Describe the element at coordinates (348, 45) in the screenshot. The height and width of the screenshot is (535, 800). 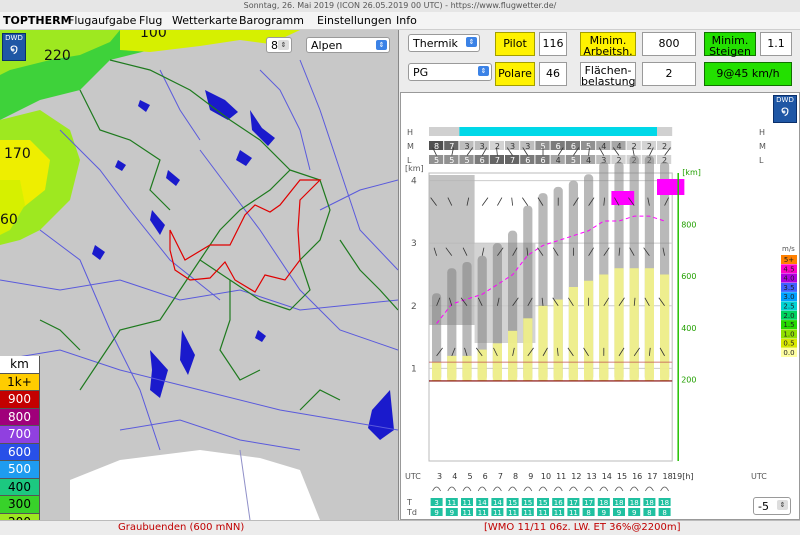
I see `region-select: Alpen⇕` at that location.